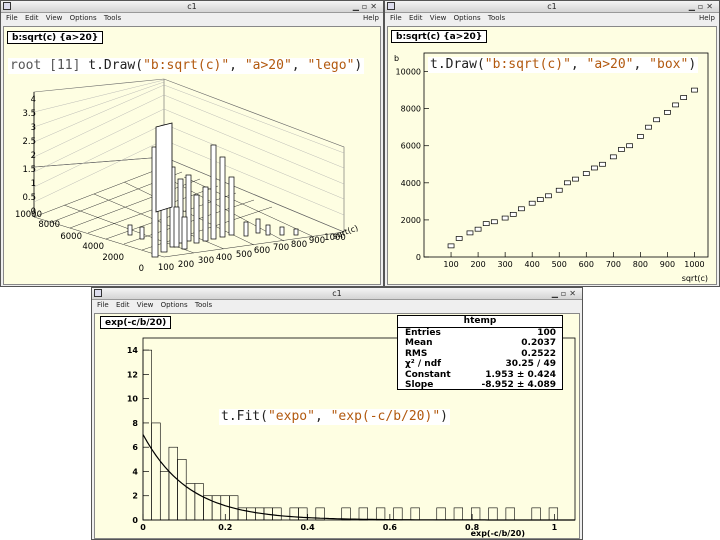 This screenshot has width=720, height=540. What do you see at coordinates (694, 264) in the screenshot?
I see `x-tick-label: 1000` at bounding box center [694, 264].